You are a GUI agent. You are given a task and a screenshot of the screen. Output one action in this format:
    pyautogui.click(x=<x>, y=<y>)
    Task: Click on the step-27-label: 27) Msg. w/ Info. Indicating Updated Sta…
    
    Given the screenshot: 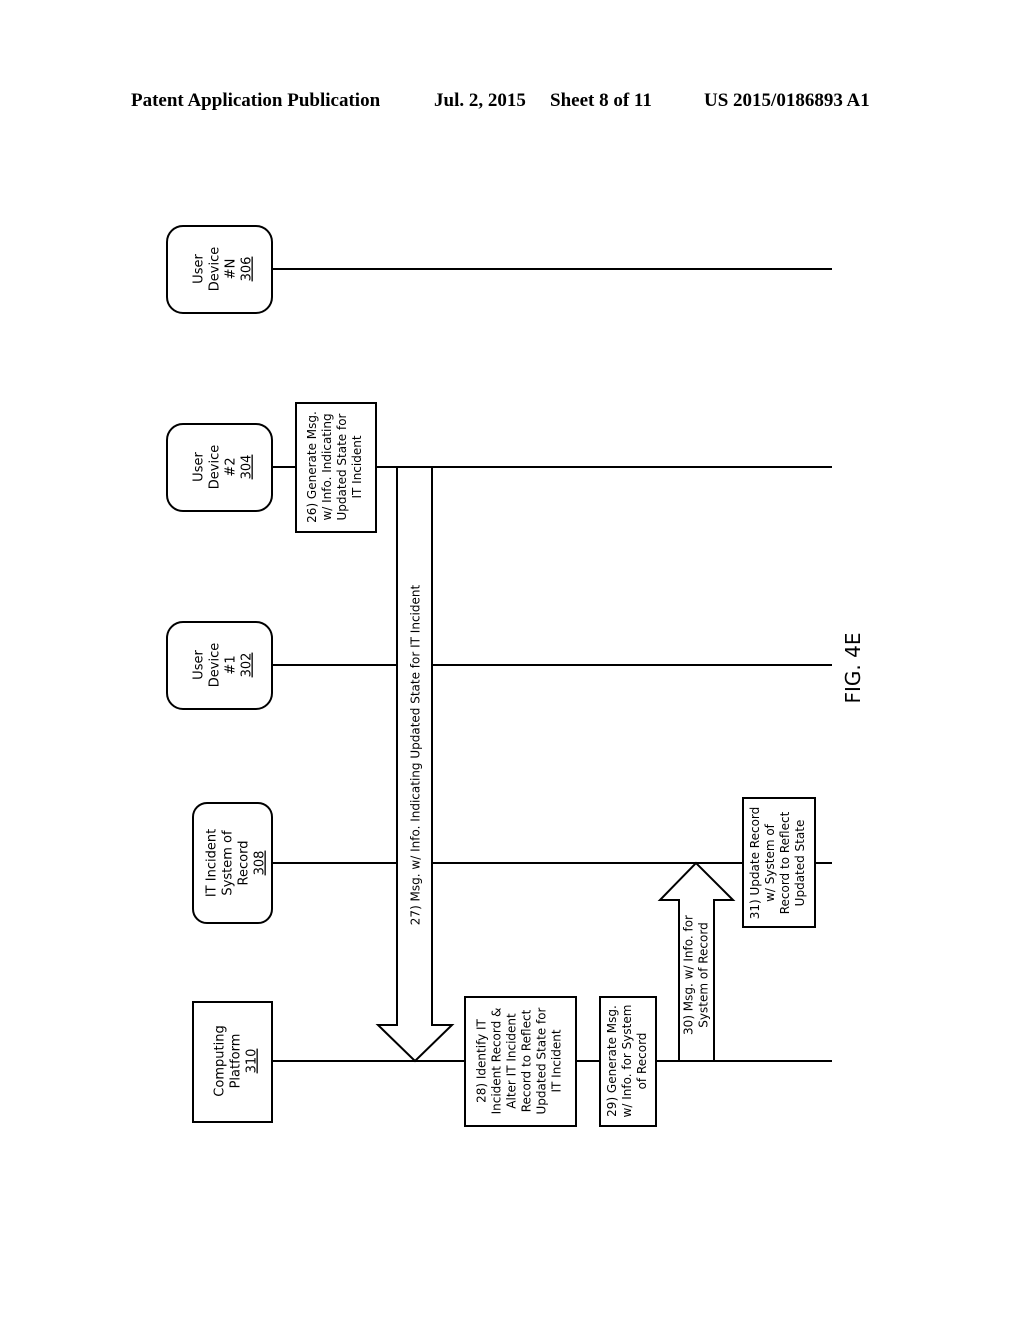 What is the action you would take?
    pyautogui.click(x=416, y=755)
    